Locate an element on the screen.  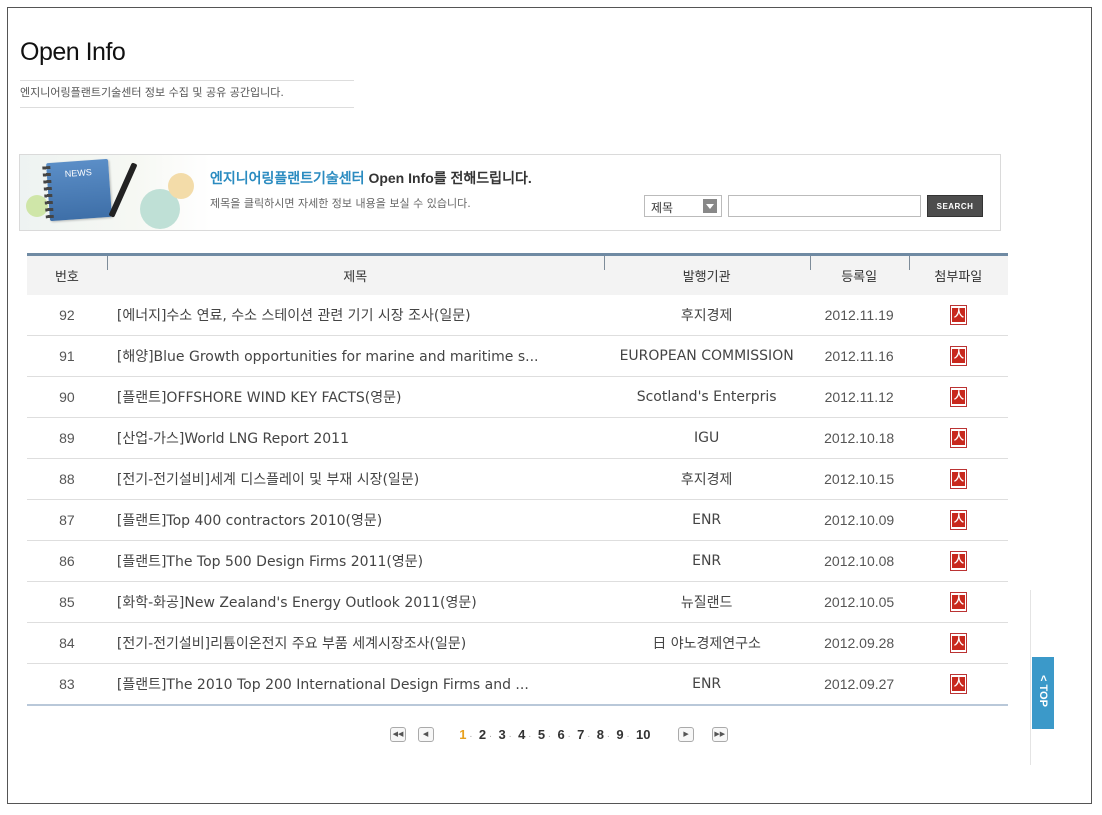
search-field-select: 제목 is located at coordinates (683, 206).